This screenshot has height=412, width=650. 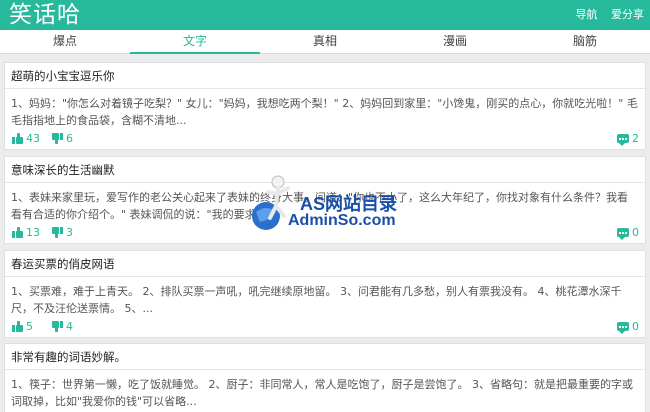 What do you see at coordinates (325, 15) in the screenshot?
I see `top-bar: 笑话哈 导航 爱分享` at bounding box center [325, 15].